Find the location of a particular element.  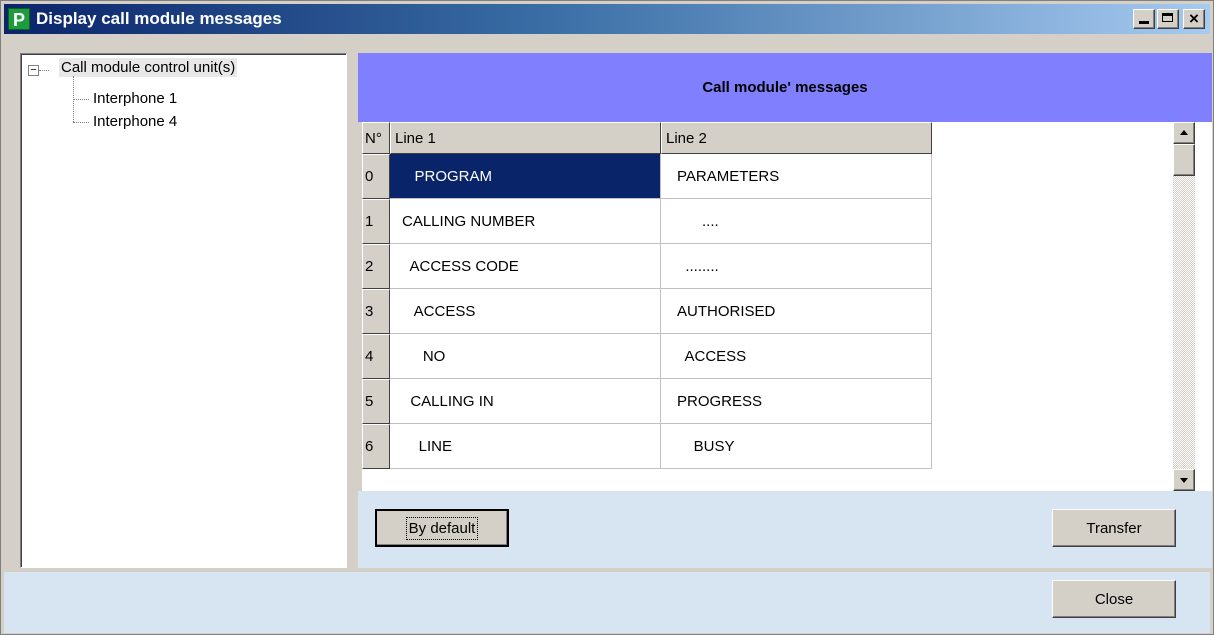

arrow-up-icon is located at coordinates (1184, 132).